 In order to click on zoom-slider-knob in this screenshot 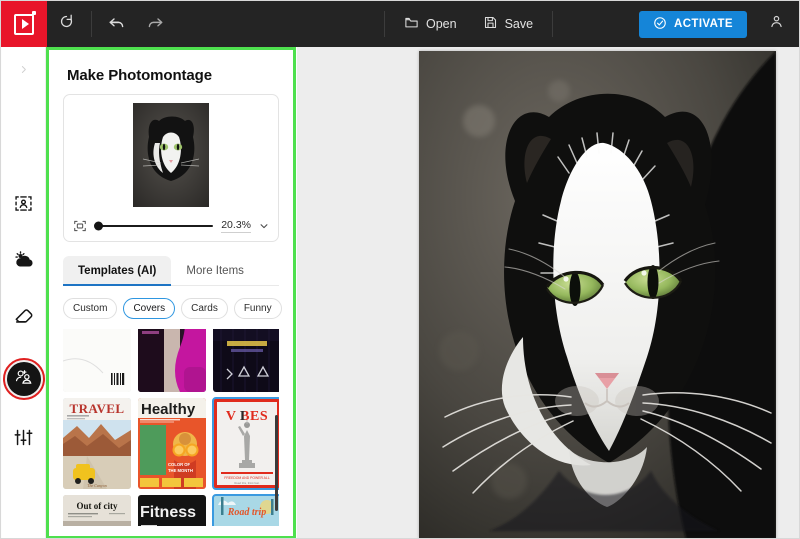, I will do `click(98, 226)`.